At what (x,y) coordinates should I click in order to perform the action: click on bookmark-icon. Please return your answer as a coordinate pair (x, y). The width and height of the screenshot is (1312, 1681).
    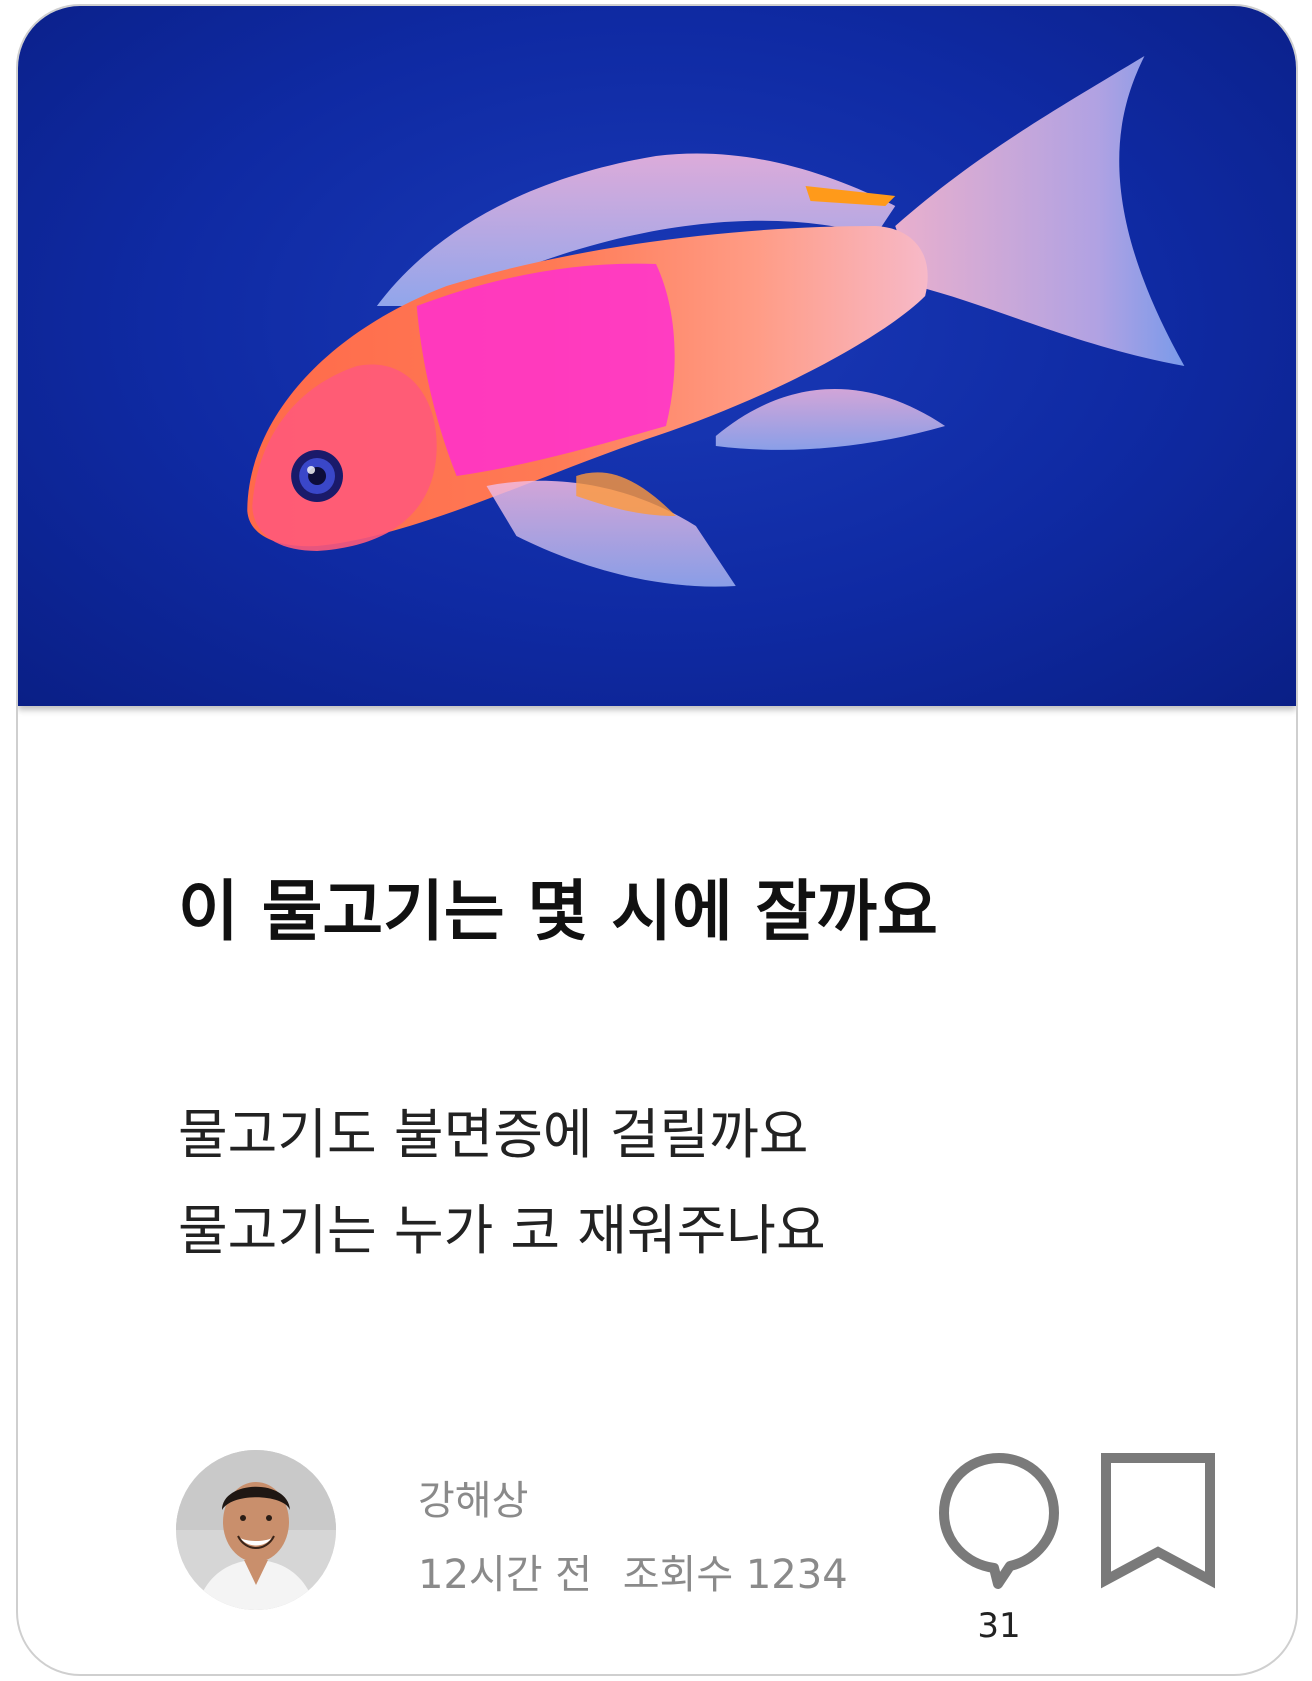
    Looking at the image, I should click on (1158, 1521).